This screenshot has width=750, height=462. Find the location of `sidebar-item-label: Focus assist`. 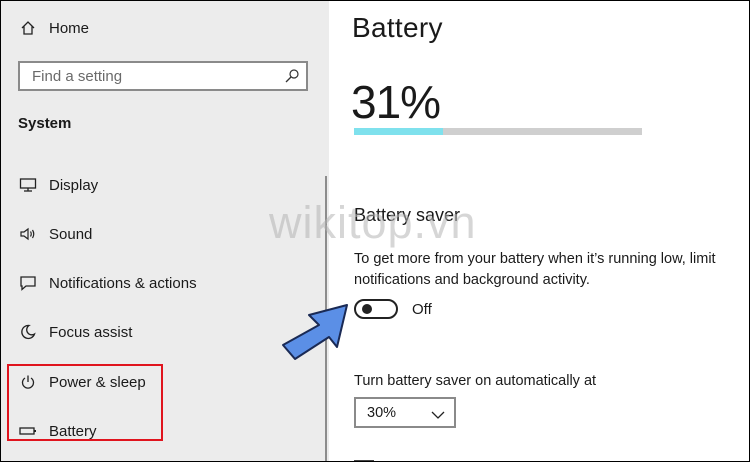

sidebar-item-label: Focus assist is located at coordinates (91, 332).